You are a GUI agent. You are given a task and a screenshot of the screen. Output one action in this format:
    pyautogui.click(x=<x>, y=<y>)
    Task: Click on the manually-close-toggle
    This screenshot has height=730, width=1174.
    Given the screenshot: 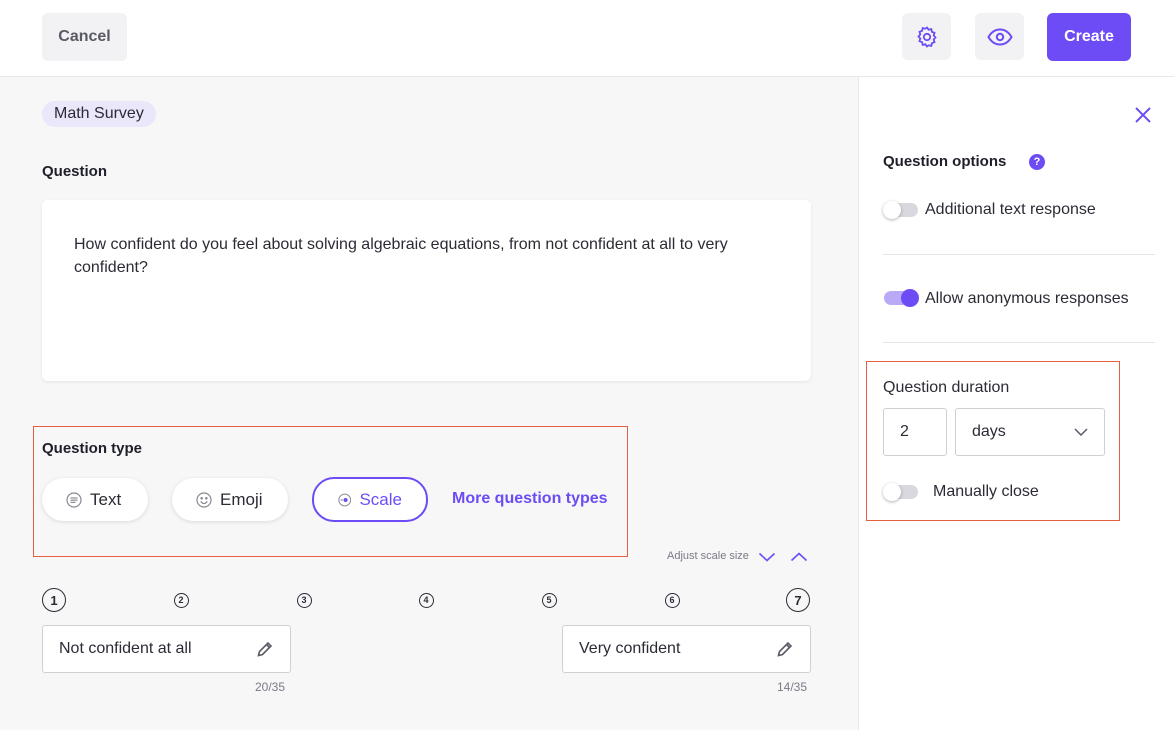 What is the action you would take?
    pyautogui.click(x=900, y=492)
    